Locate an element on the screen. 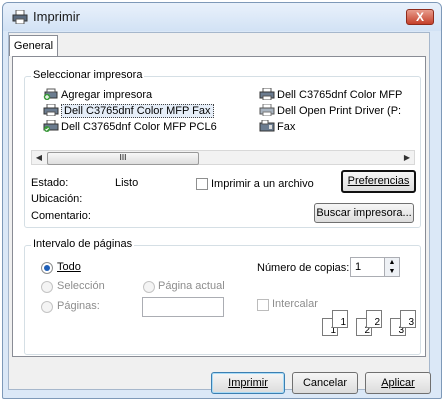  scroll-right-arrow-icon: ▶ is located at coordinates (407, 157).